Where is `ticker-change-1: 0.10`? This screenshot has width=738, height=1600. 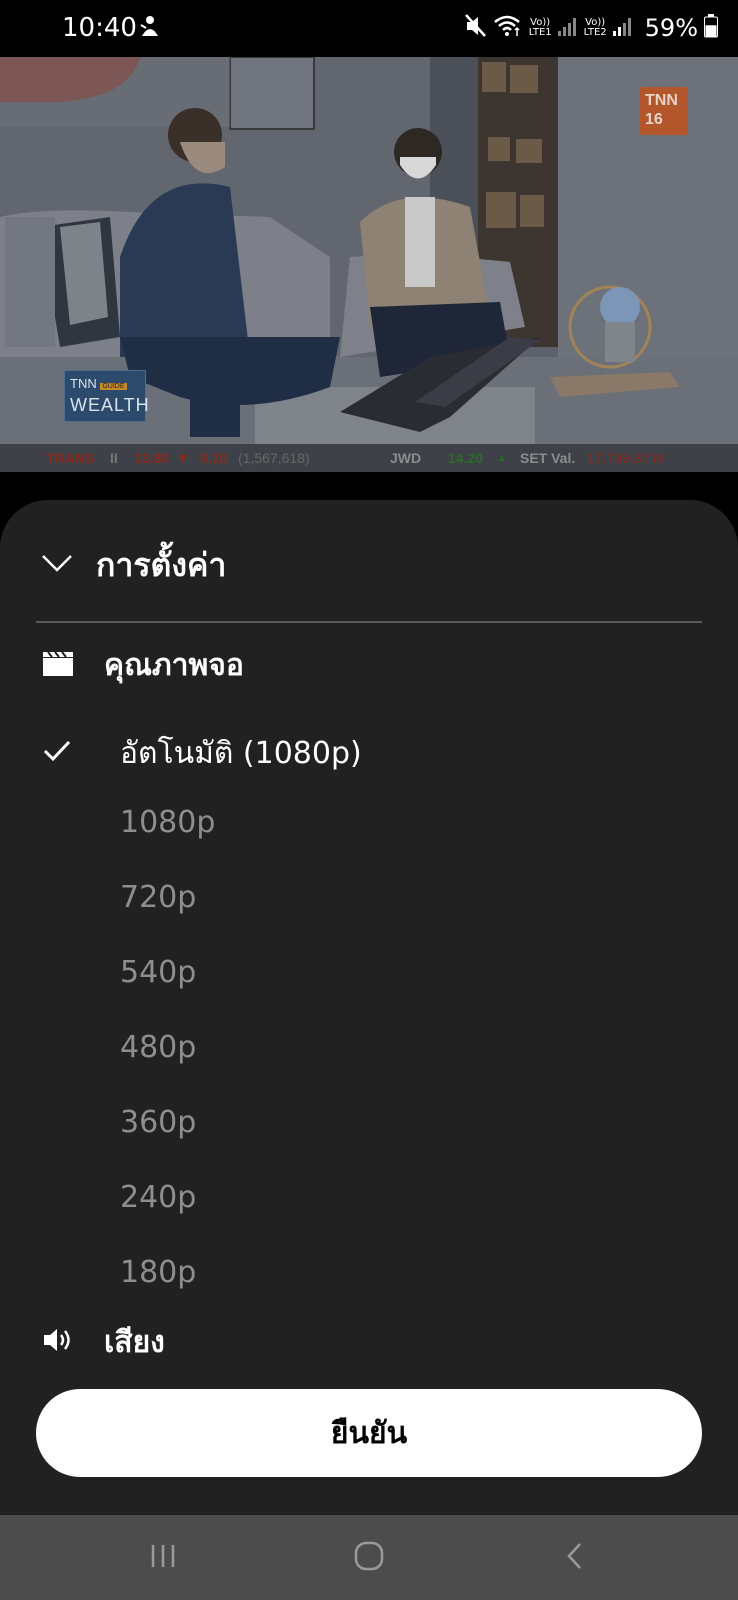 ticker-change-1: 0.10 is located at coordinates (214, 458).